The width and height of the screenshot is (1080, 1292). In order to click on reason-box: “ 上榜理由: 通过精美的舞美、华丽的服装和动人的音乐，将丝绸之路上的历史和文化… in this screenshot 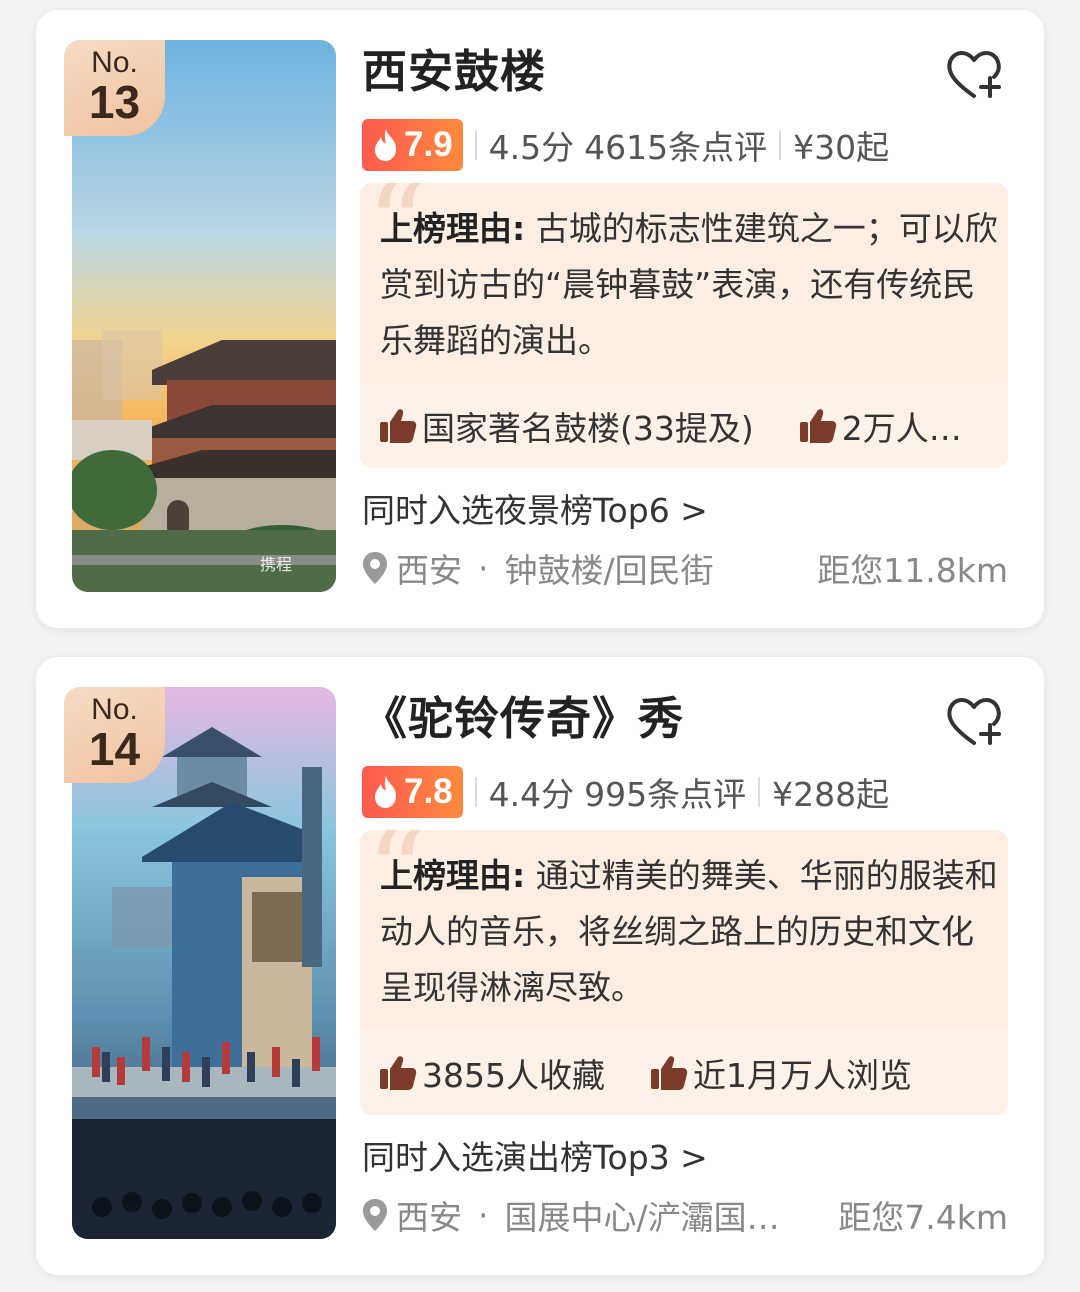, I will do `click(684, 972)`.